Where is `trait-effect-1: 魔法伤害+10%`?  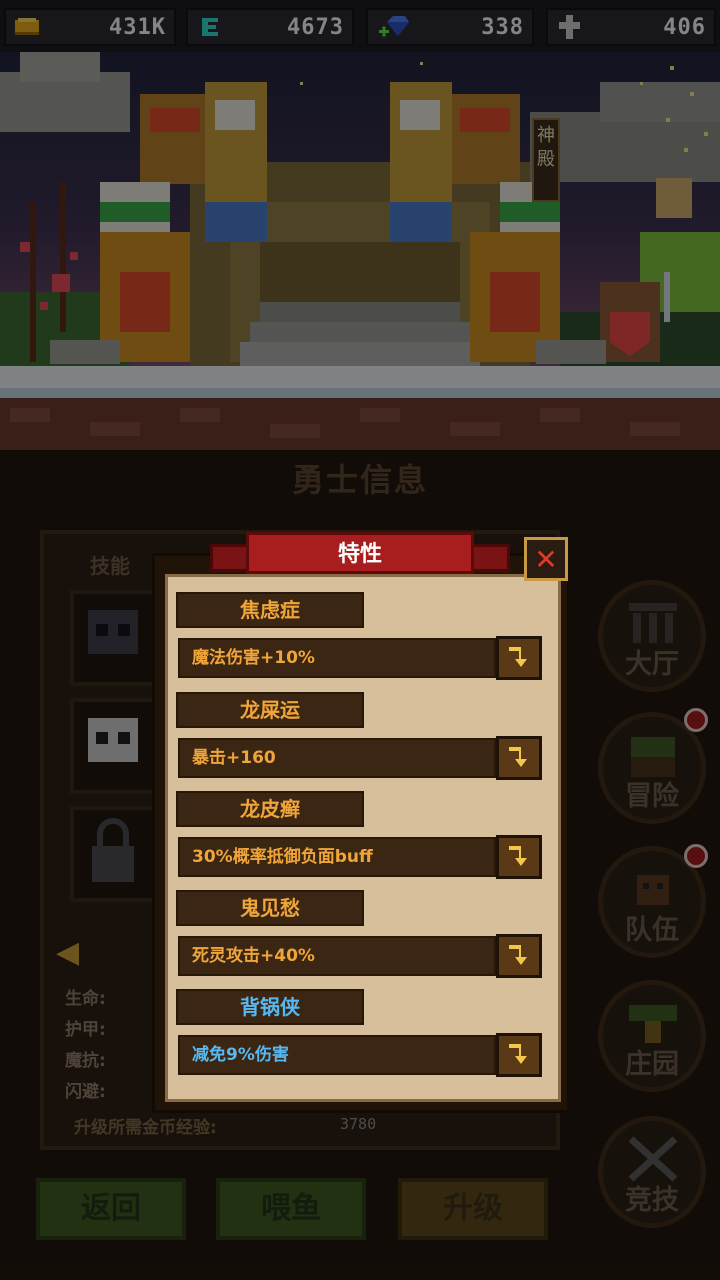
trait-effect-1: 魔法伤害+10% is located at coordinates (337, 658).